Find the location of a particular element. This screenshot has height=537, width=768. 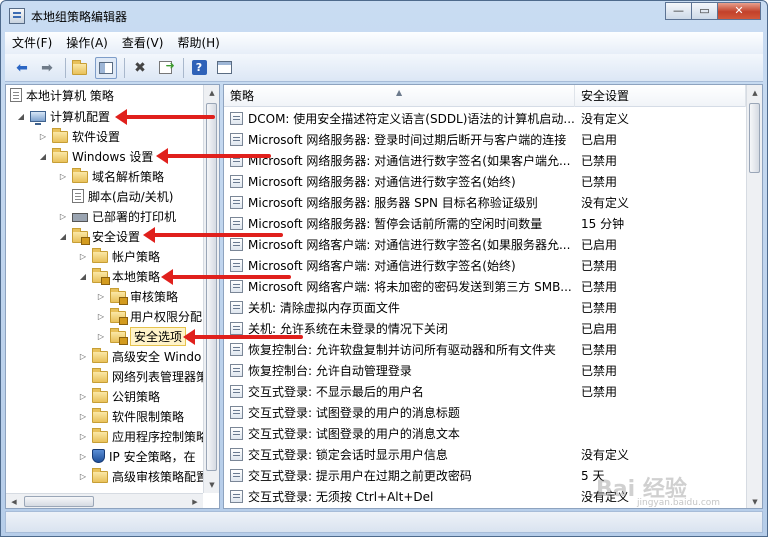

scroll-left-icon: ◀ is located at coordinates (14, 501).